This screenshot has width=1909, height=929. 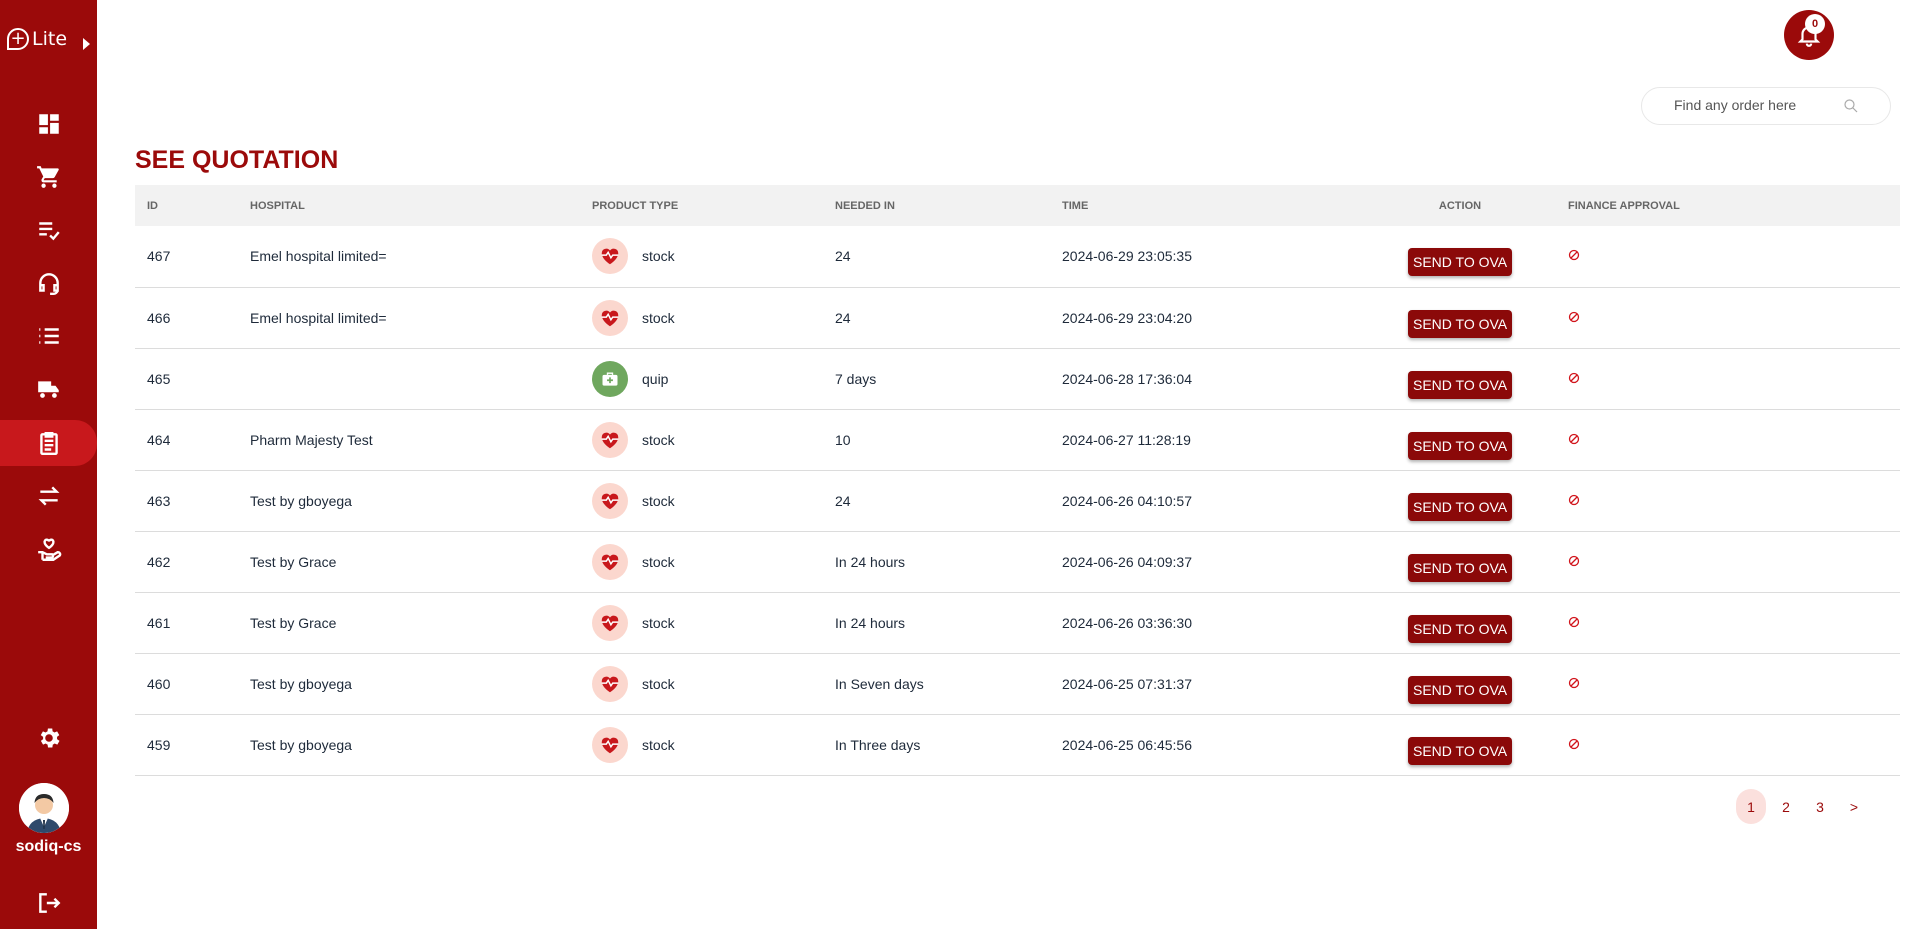 I want to click on logo-plus-icon: +, so click(x=18, y=39).